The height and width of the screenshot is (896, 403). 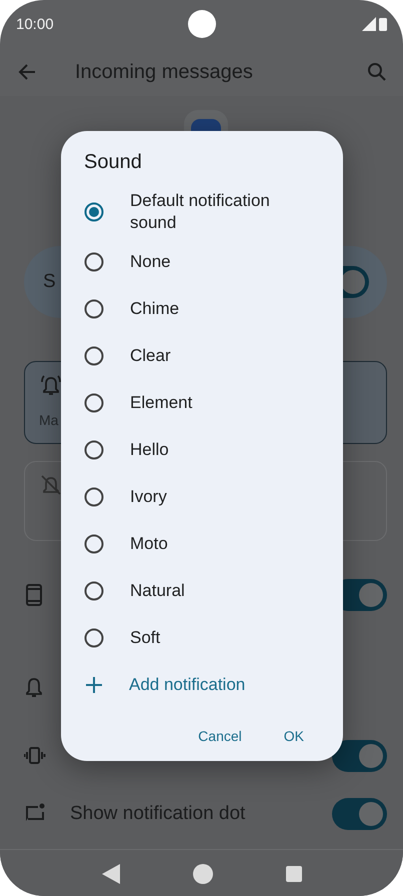 I want to click on add-notification-link: Add notification, so click(x=202, y=684).